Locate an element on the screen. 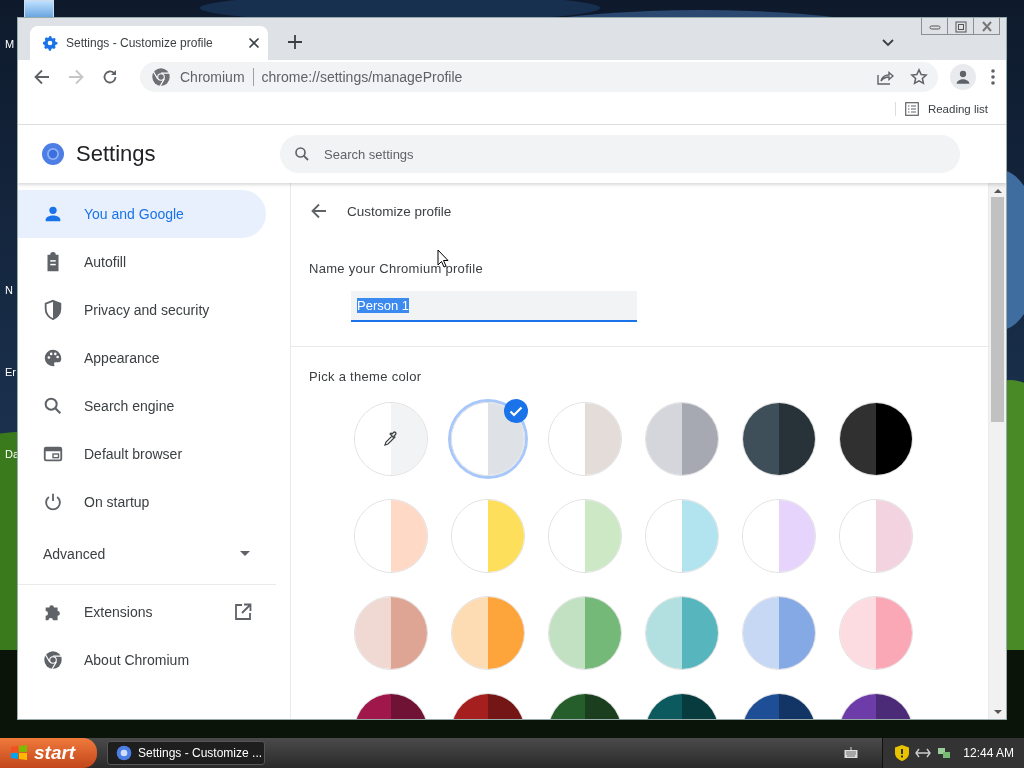 The image size is (1024, 768). section-label: Pick a theme color is located at coordinates (365, 376).